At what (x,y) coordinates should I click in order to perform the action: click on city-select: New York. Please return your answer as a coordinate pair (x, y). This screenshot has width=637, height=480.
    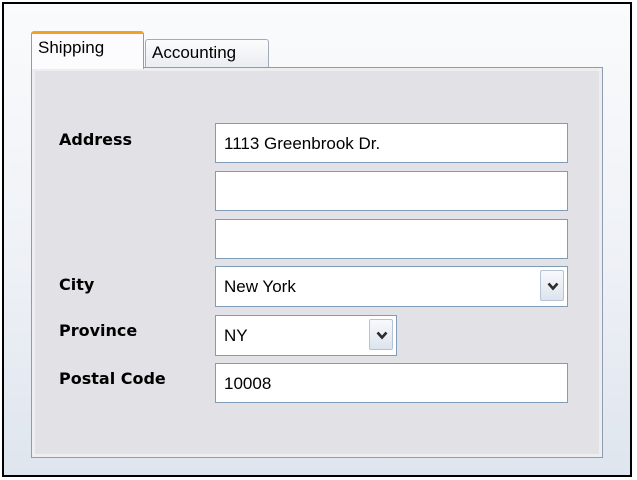
    Looking at the image, I should click on (391, 286).